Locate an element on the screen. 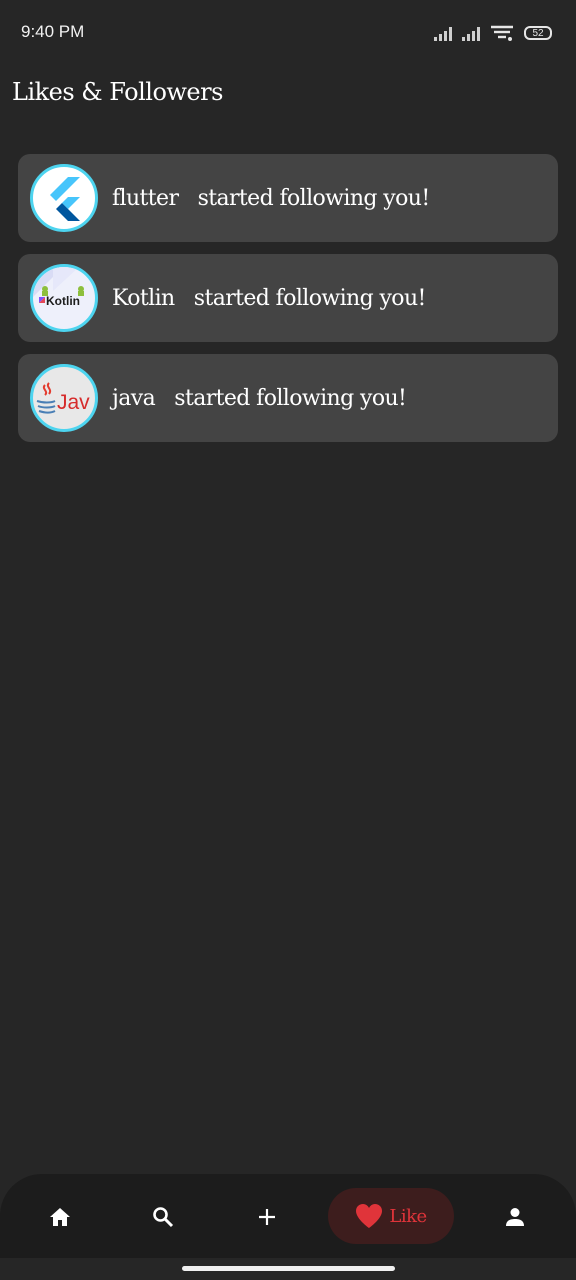 Image resolution: width=576 pixels, height=1280 pixels. status-time: 9:40 PM is located at coordinates (53, 31).